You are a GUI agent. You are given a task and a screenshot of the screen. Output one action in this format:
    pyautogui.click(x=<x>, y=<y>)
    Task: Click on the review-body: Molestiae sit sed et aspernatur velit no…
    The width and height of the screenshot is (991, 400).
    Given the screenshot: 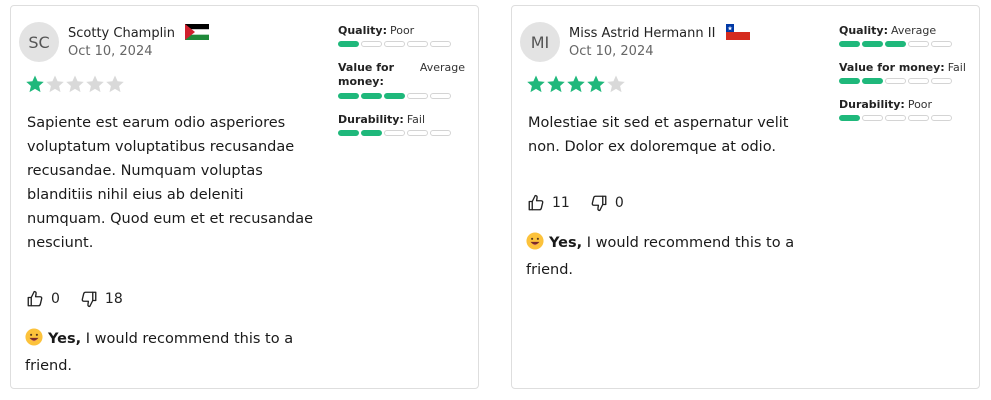 What is the action you would take?
    pyautogui.click(x=658, y=135)
    